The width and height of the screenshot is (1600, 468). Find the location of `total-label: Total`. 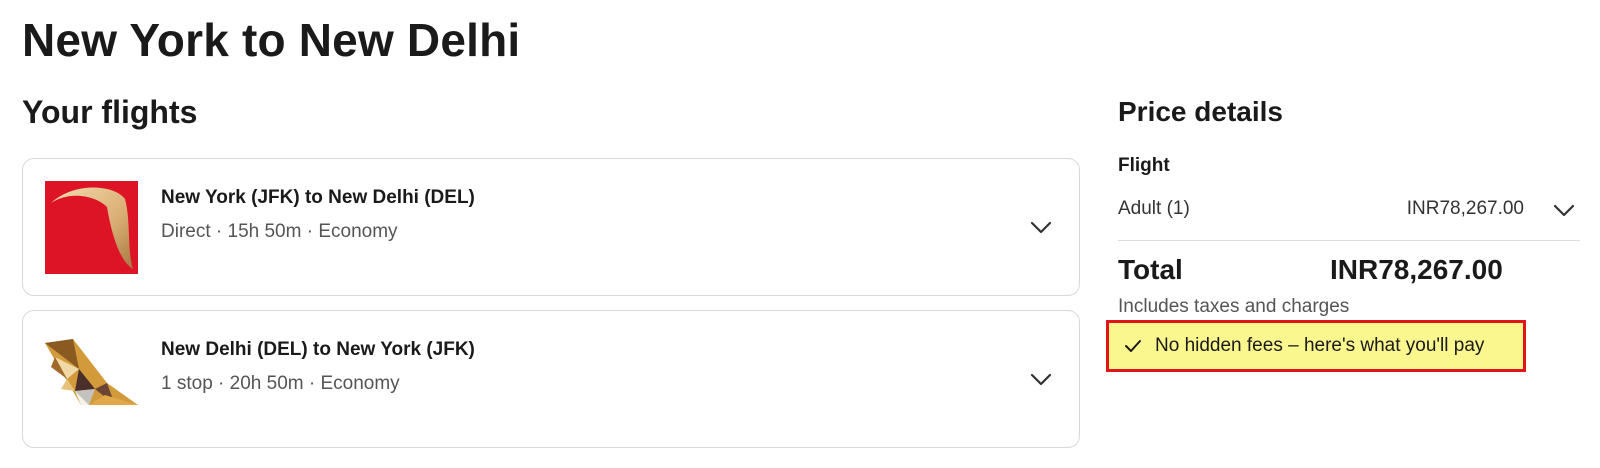

total-label: Total is located at coordinates (1150, 269).